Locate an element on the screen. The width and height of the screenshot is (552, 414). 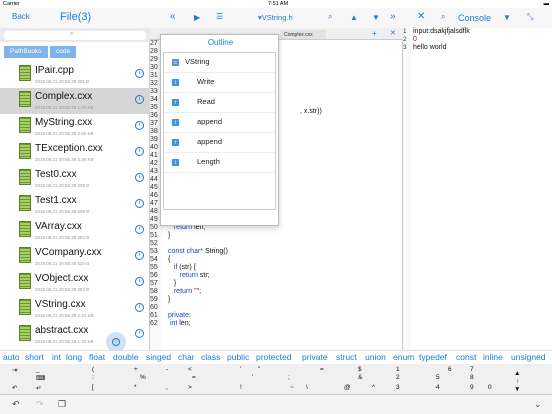
keyword-struct: struct is located at coordinates (346, 357).